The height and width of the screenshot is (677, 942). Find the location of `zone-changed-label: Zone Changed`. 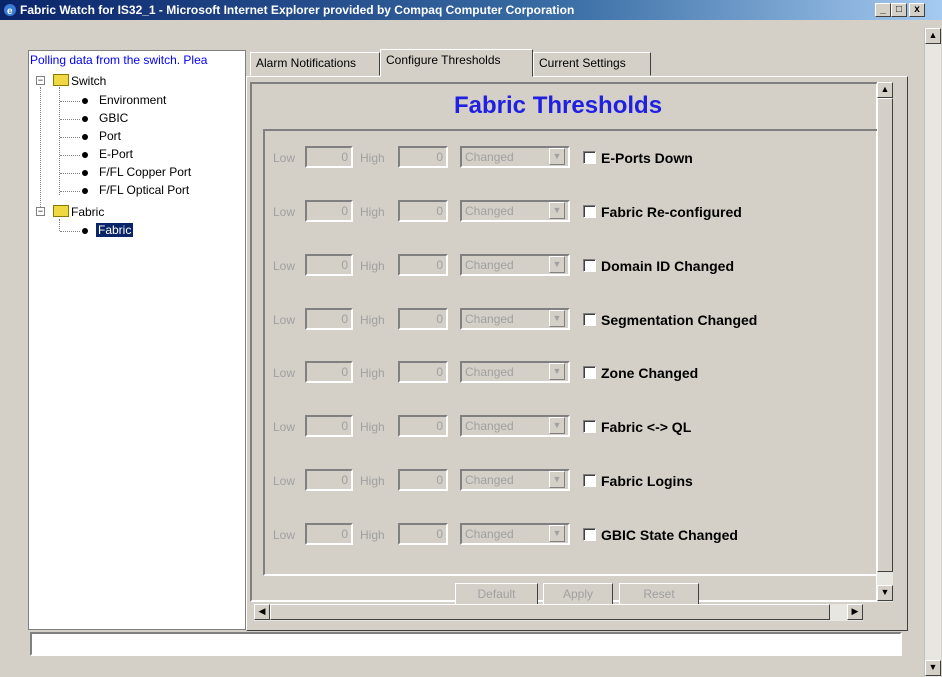

zone-changed-label: Zone Changed is located at coordinates (650, 373).